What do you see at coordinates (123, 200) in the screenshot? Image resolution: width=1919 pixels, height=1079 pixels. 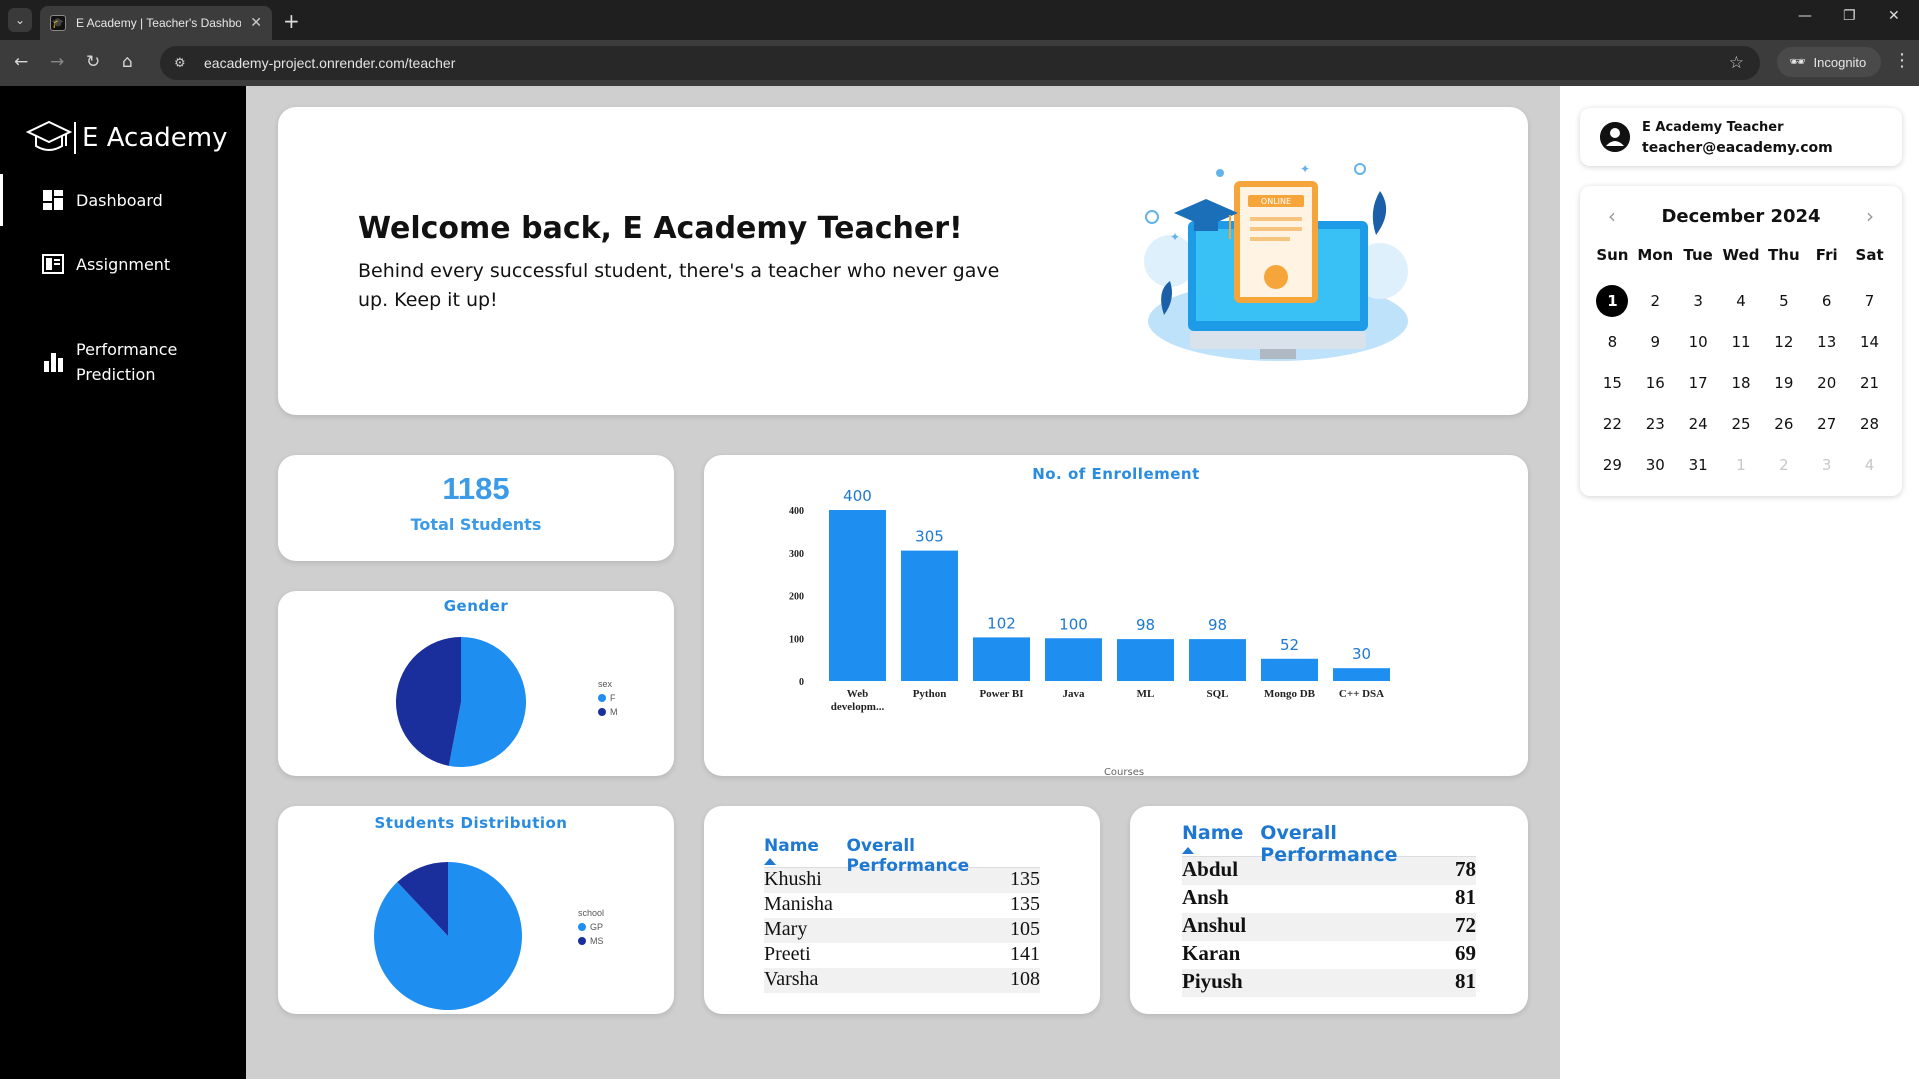 I see `sidebar-item-dashboard: Dashboard` at bounding box center [123, 200].